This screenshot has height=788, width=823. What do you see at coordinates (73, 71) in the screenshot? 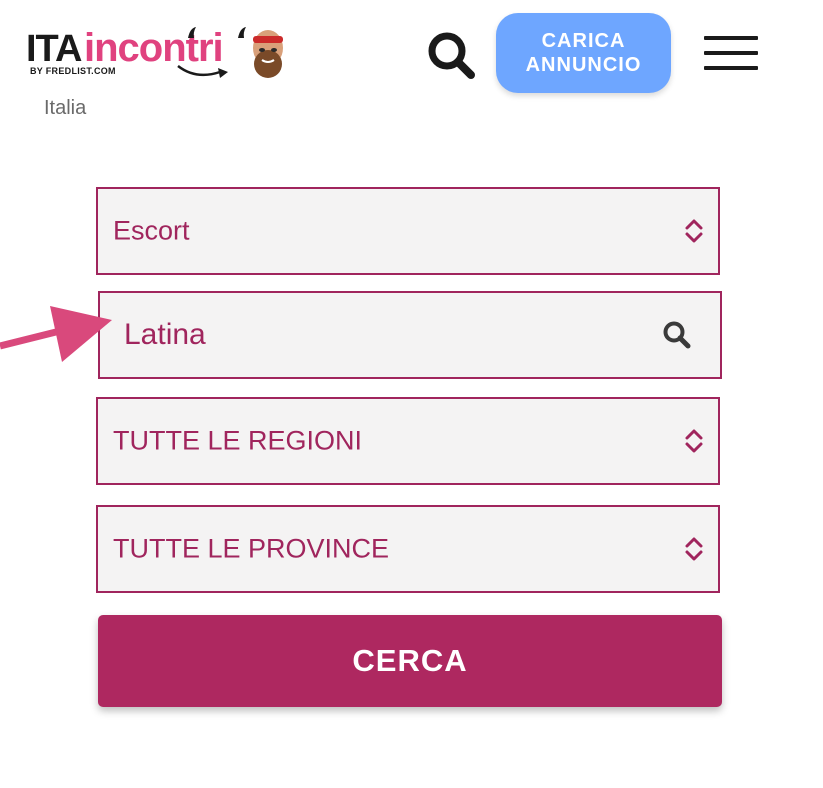
I see `logo-byline: BY FREDLIST.COM` at bounding box center [73, 71].